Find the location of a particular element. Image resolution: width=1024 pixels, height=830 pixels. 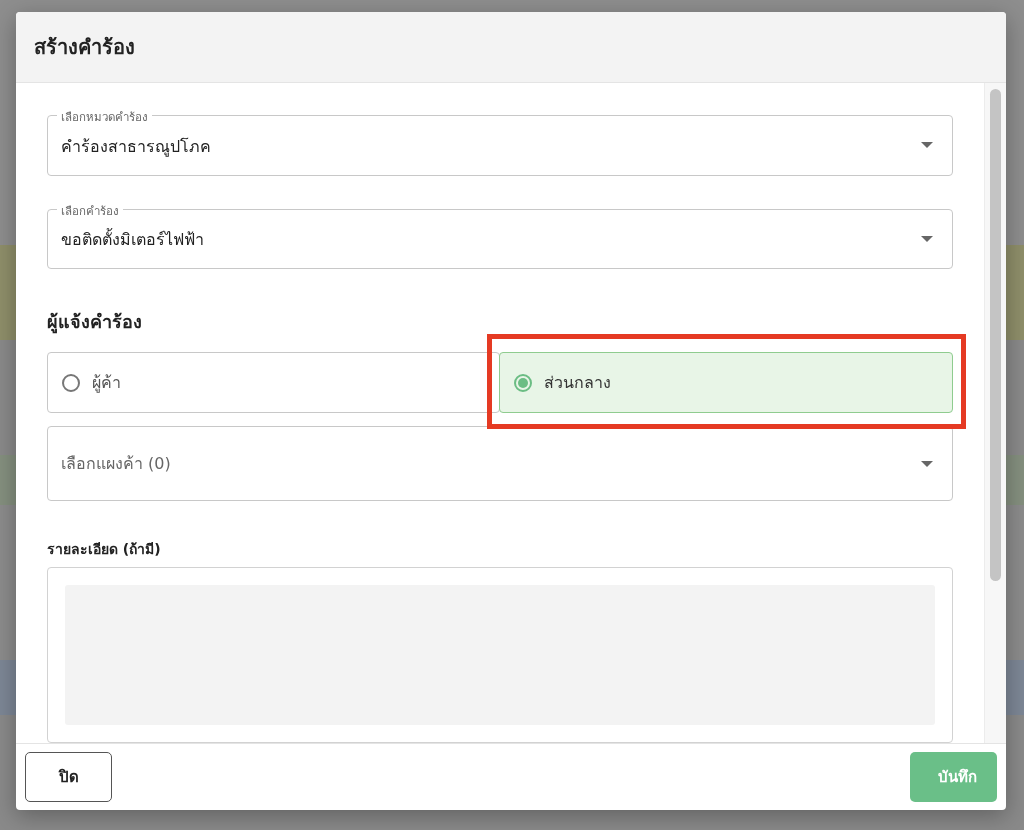

scrollbar is located at coordinates (995, 413).